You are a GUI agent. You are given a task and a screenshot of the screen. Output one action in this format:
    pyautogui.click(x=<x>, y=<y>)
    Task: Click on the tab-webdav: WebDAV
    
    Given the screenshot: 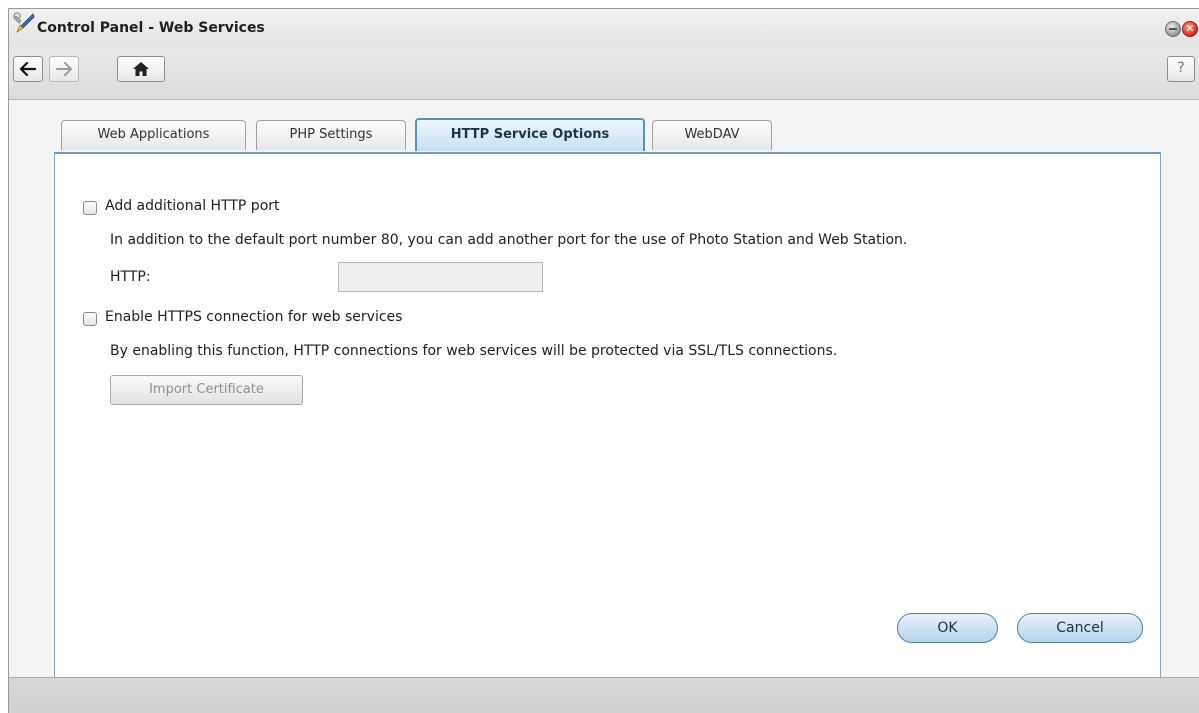 What is the action you would take?
    pyautogui.click(x=712, y=135)
    